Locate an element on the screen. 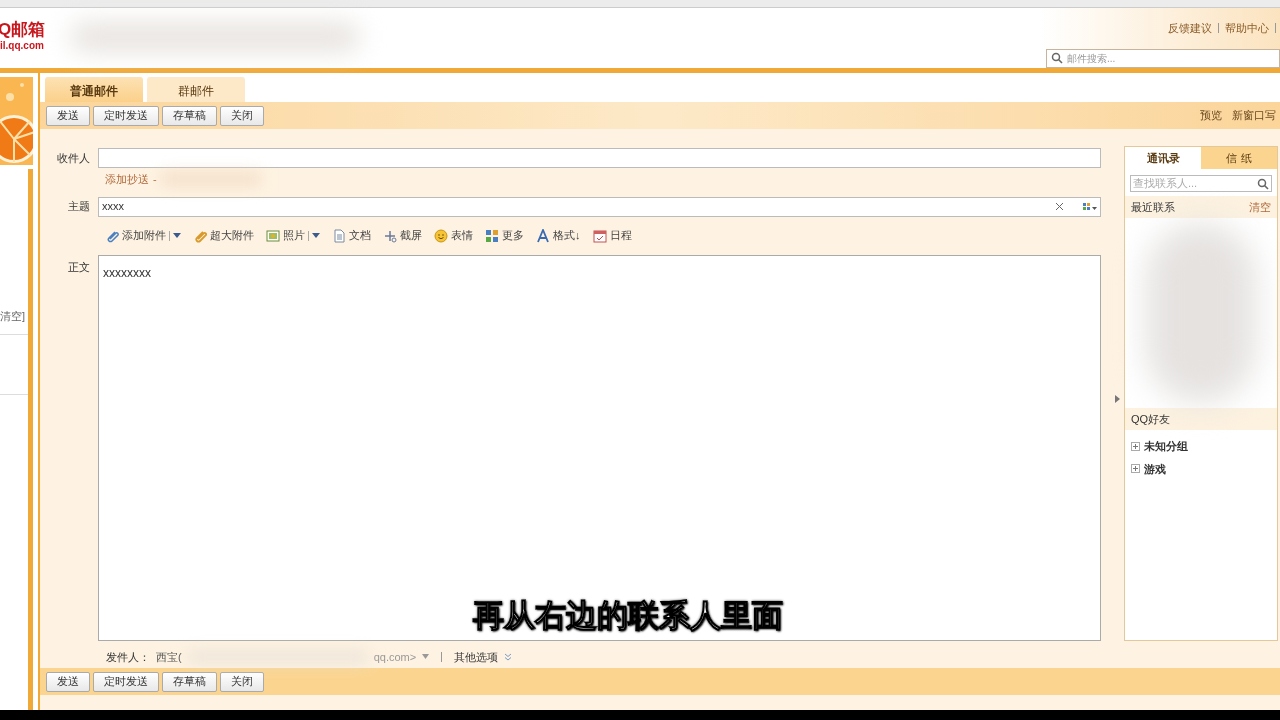 The height and width of the screenshot is (720, 1280). recipient-label: 收件人 is located at coordinates (73, 158).